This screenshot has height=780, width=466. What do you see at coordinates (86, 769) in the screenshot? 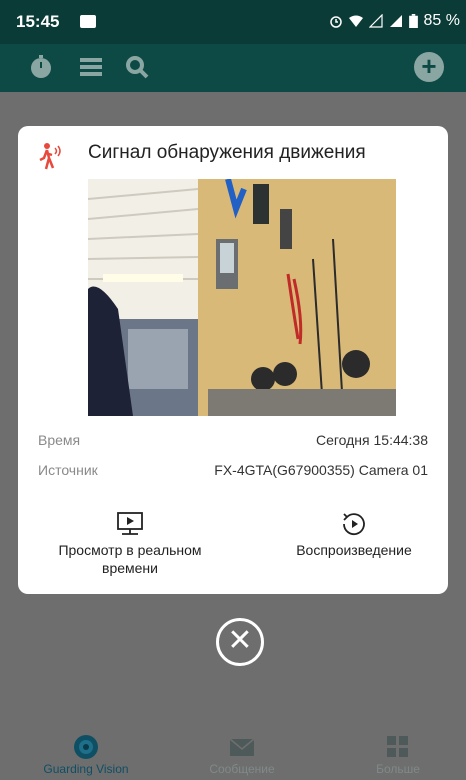
I see `nav-label: Guarding Vision` at bounding box center [86, 769].